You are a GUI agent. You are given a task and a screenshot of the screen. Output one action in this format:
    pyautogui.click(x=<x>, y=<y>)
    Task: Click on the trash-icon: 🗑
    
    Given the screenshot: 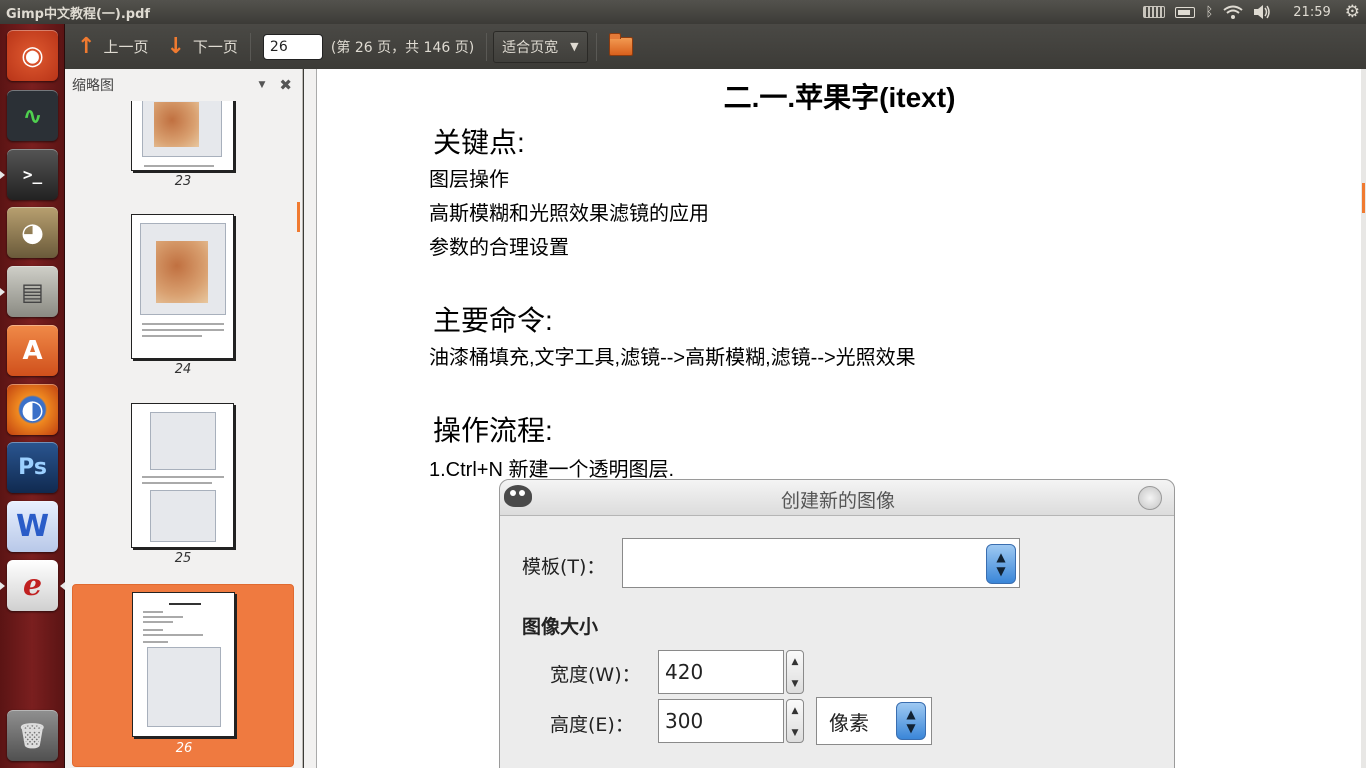 What is the action you would take?
    pyautogui.click(x=32, y=735)
    